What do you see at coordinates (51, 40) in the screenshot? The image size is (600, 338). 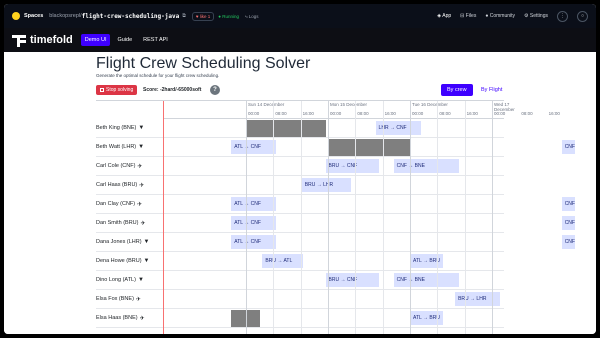 I see `timefold-brand: timefold` at bounding box center [51, 40].